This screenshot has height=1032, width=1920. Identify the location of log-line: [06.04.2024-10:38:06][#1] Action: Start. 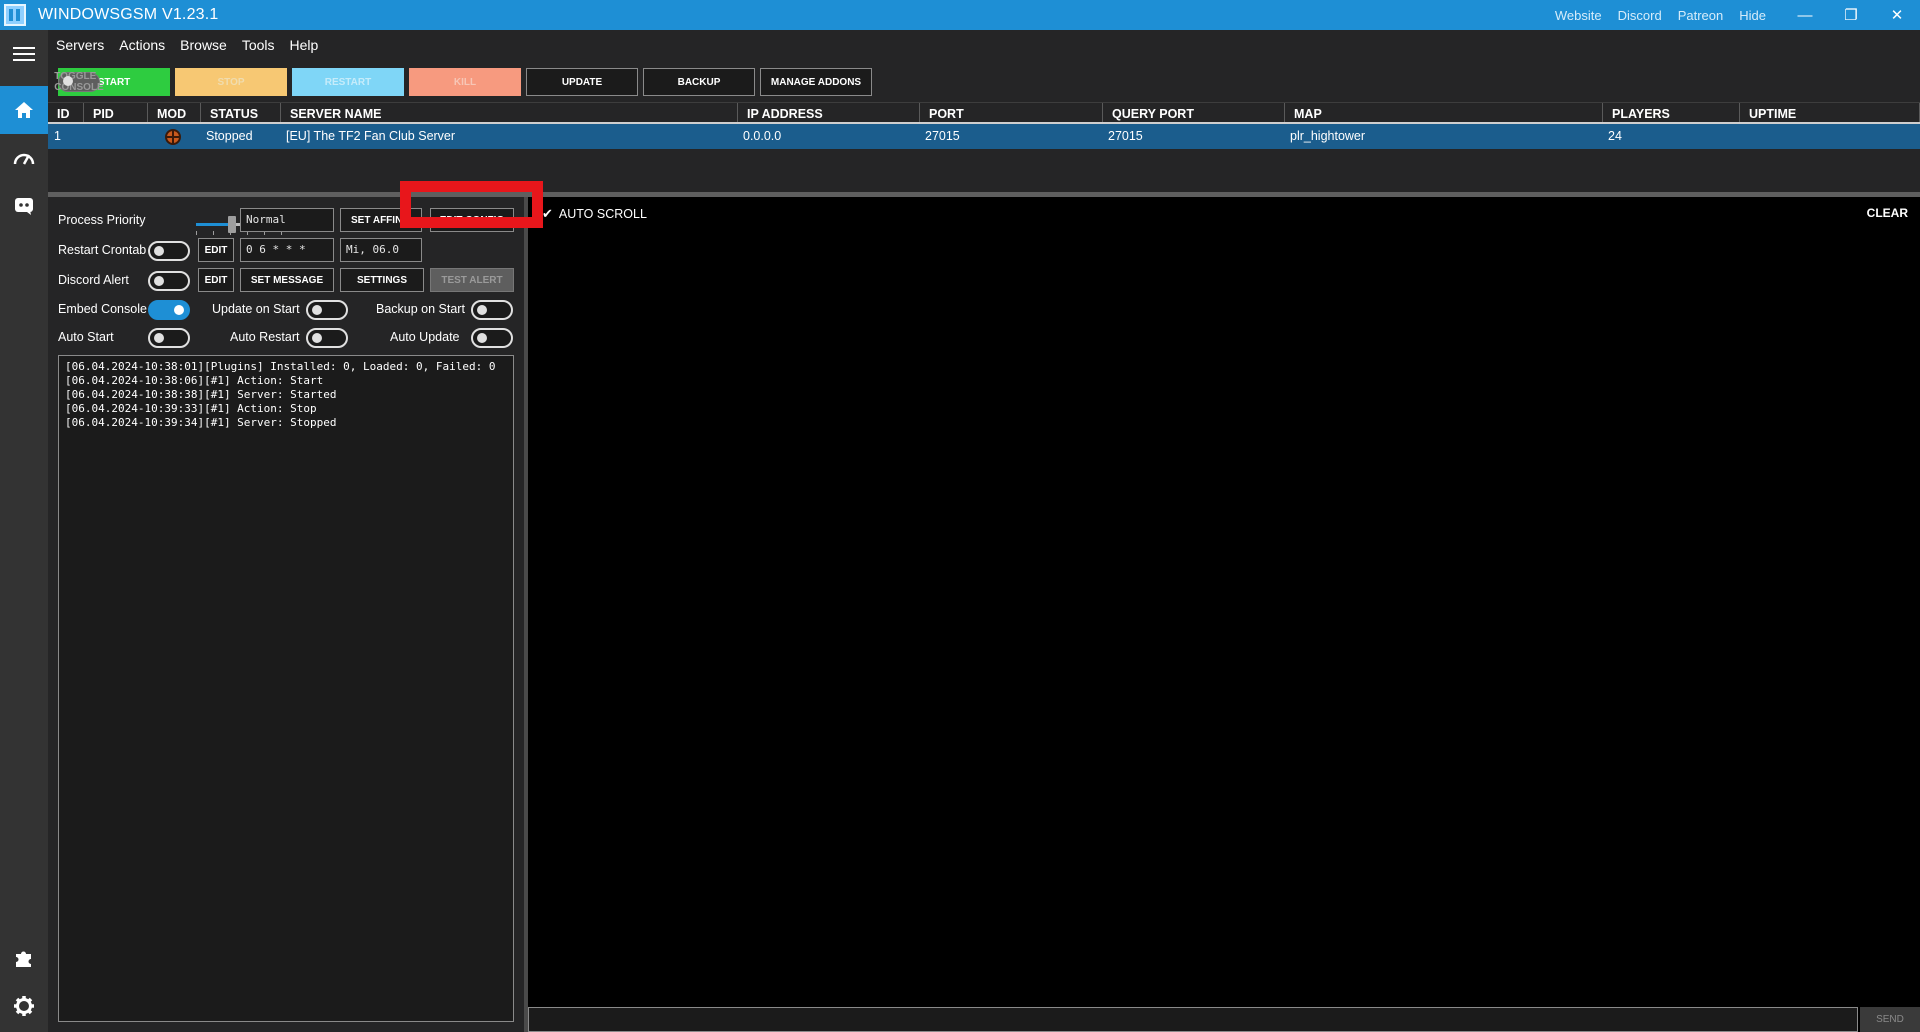
(194, 380).